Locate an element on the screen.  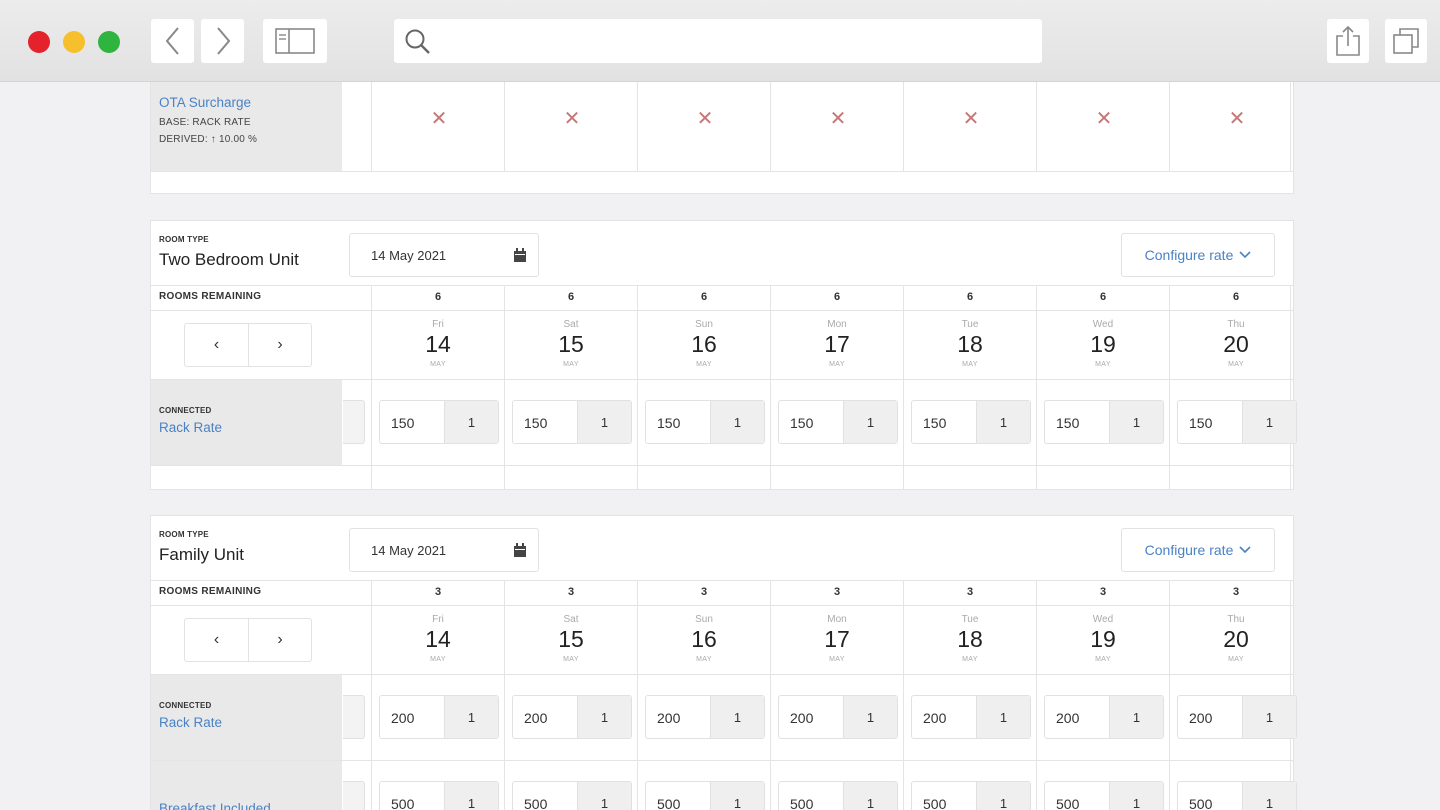
minimize-window-button is located at coordinates (74, 42).